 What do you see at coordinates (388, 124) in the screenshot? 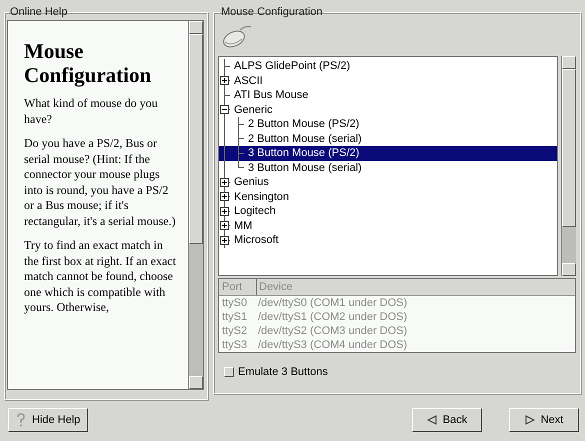
I see `tree-item: 2 Button Mouse (PS/2)` at bounding box center [388, 124].